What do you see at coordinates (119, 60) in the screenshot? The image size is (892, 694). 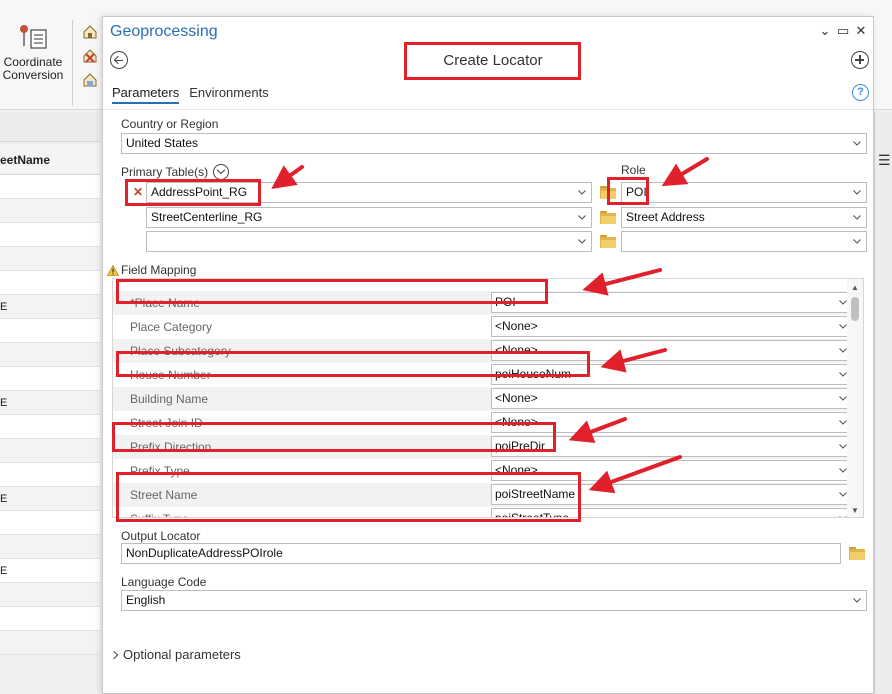 I see `back-arrow-icon` at bounding box center [119, 60].